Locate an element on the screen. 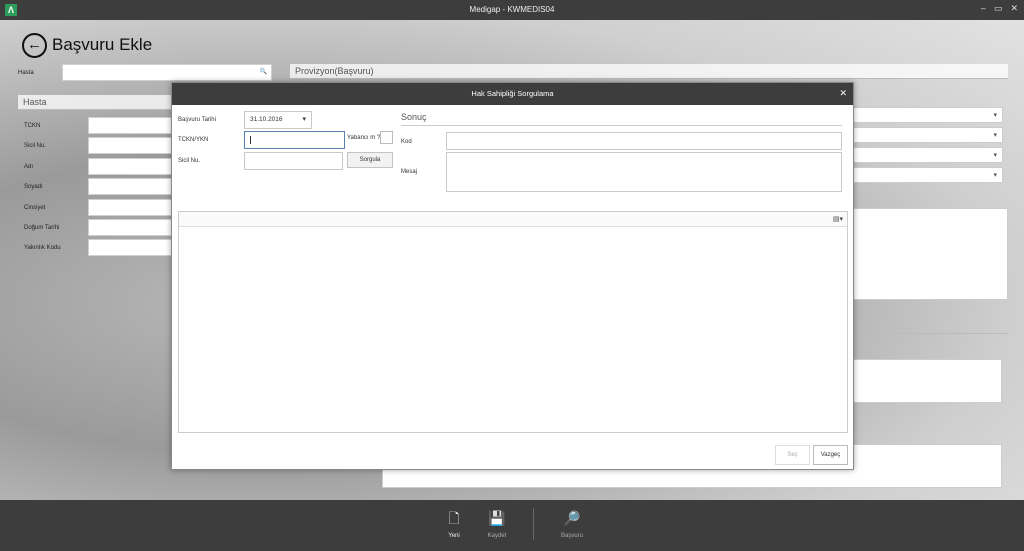 This screenshot has width=1024, height=551. adi-label: Adı is located at coordinates (29, 167).